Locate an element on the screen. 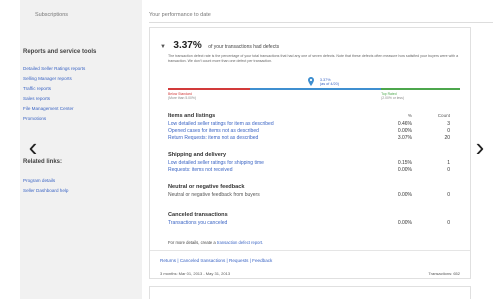 The width and height of the screenshot is (493, 299). defect-row-count: 1 is located at coordinates (448, 163).